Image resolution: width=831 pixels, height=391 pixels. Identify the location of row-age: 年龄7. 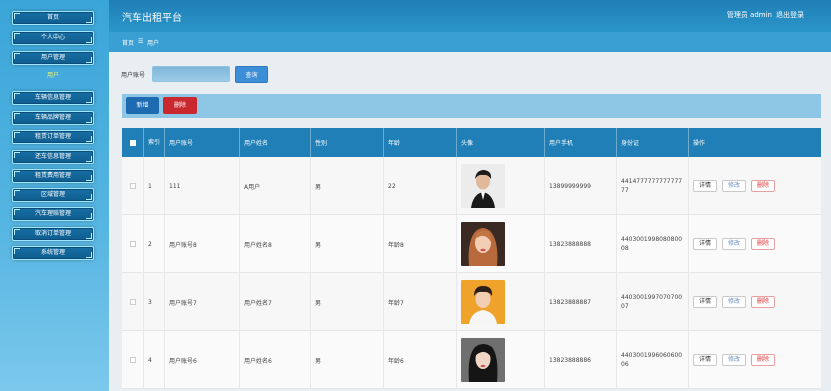
(420, 302).